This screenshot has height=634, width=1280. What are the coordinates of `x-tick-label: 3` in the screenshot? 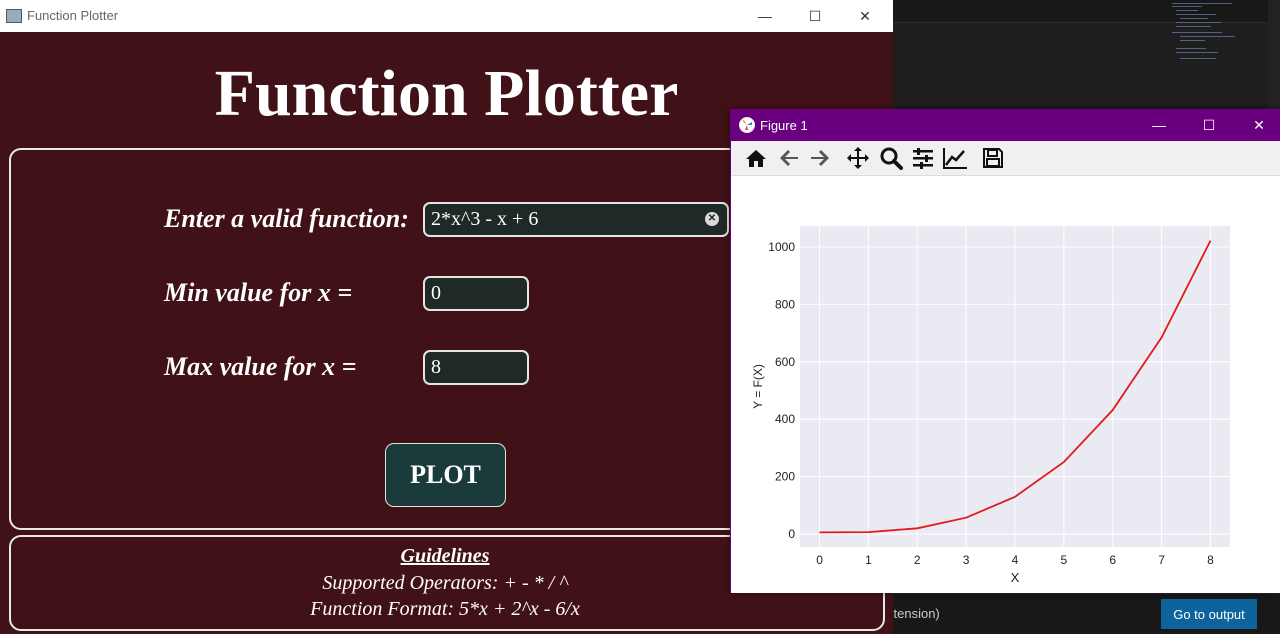 It's located at (966, 560).